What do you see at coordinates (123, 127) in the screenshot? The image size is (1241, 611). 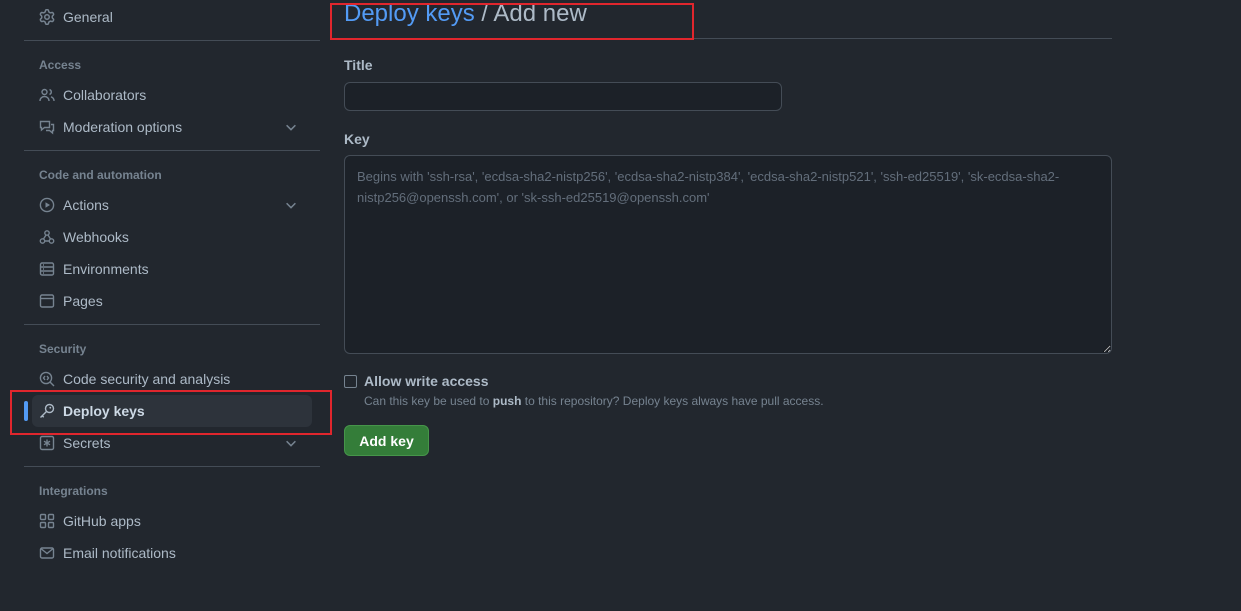 I see `sidebar-item-label: Moderation options` at bounding box center [123, 127].